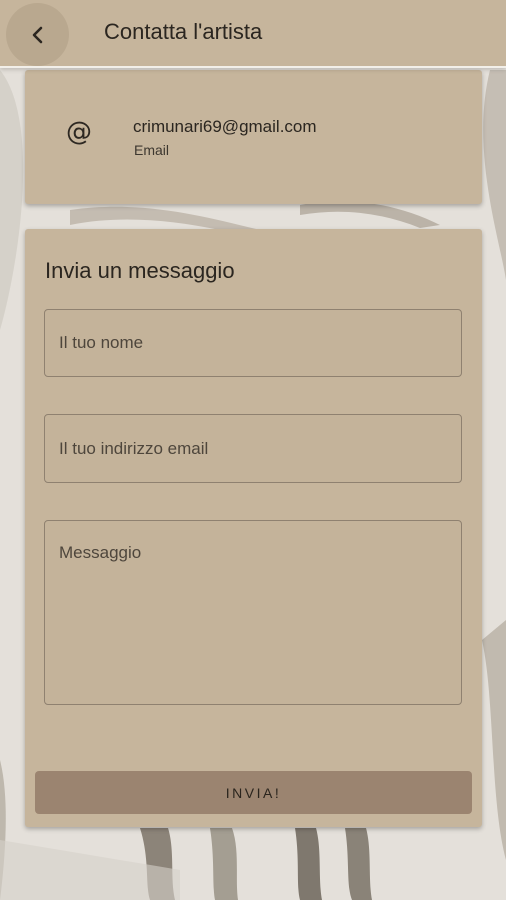 Image resolution: width=506 pixels, height=900 pixels. I want to click on email-field, so click(253, 448).